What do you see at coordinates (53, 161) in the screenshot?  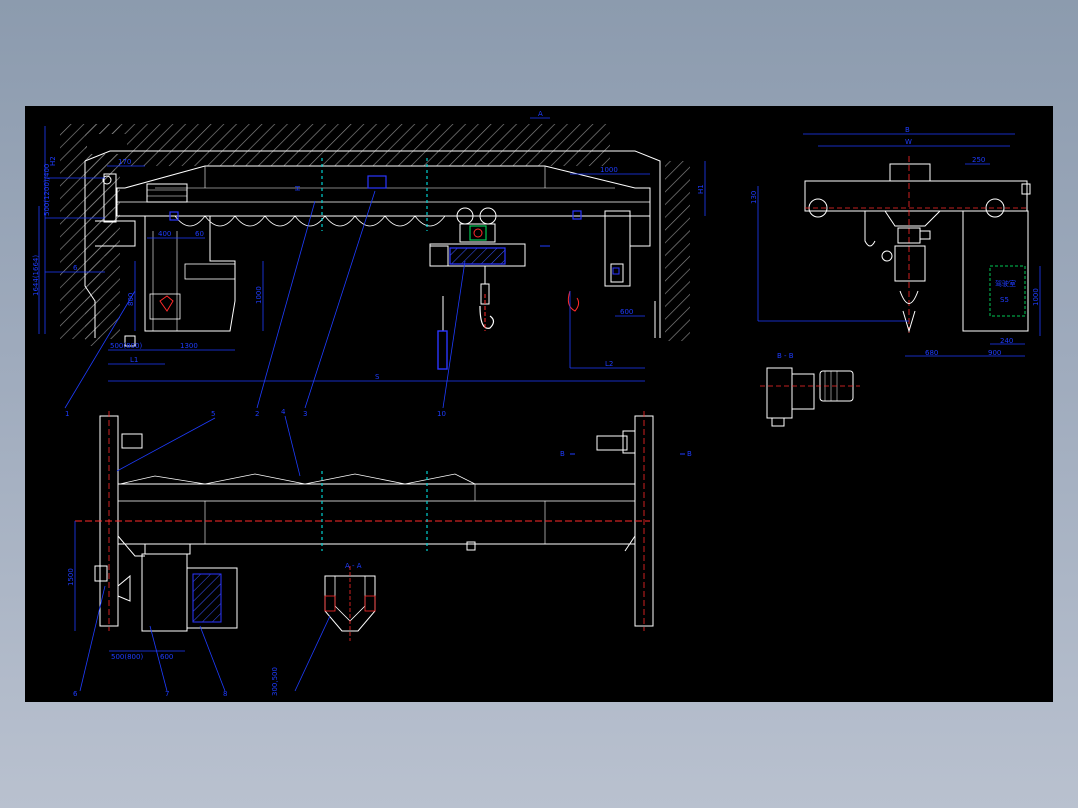 I see `left-vert-far: H2` at bounding box center [53, 161].